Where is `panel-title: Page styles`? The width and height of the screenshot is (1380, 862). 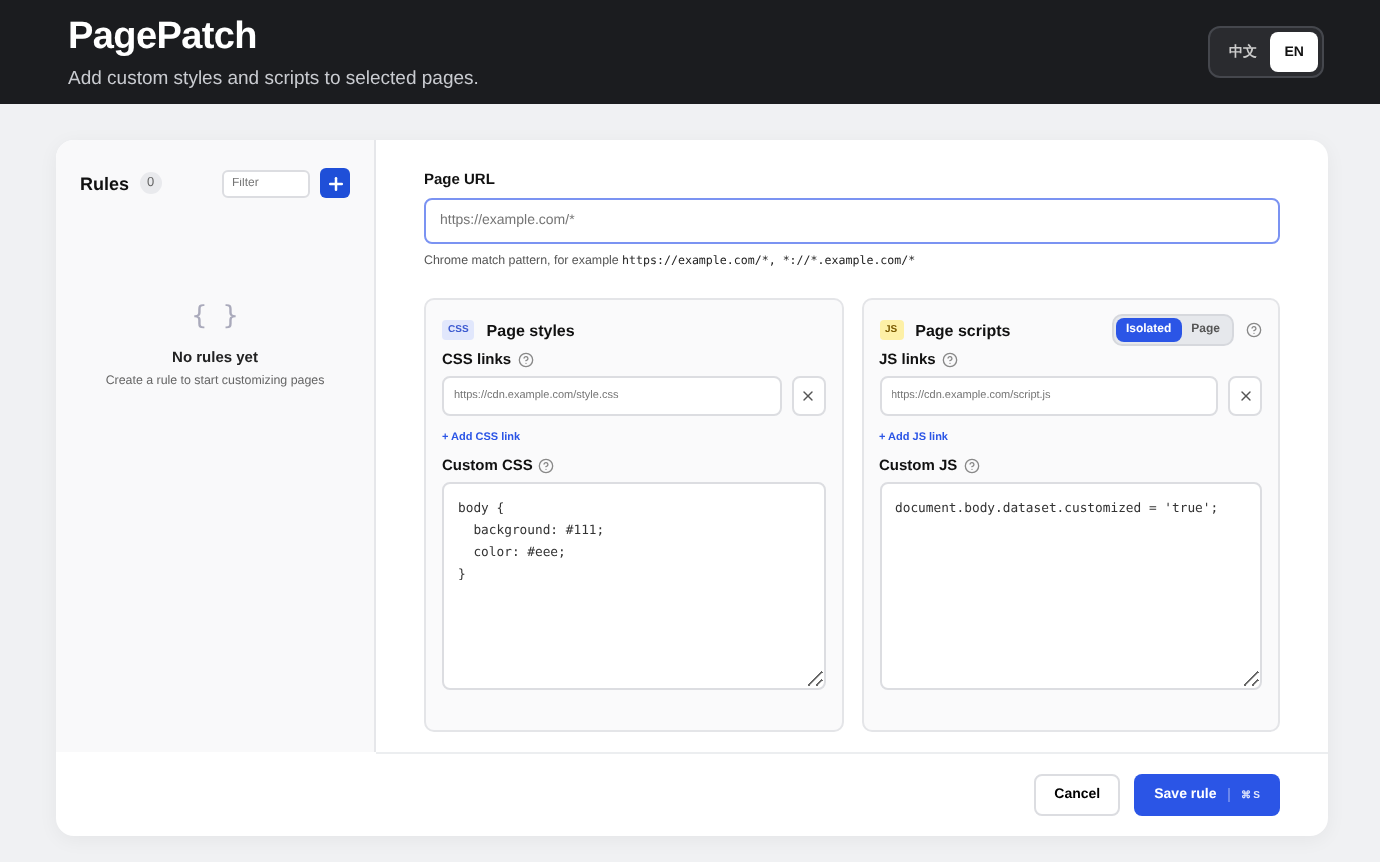
panel-title: Page styles is located at coordinates (530, 330).